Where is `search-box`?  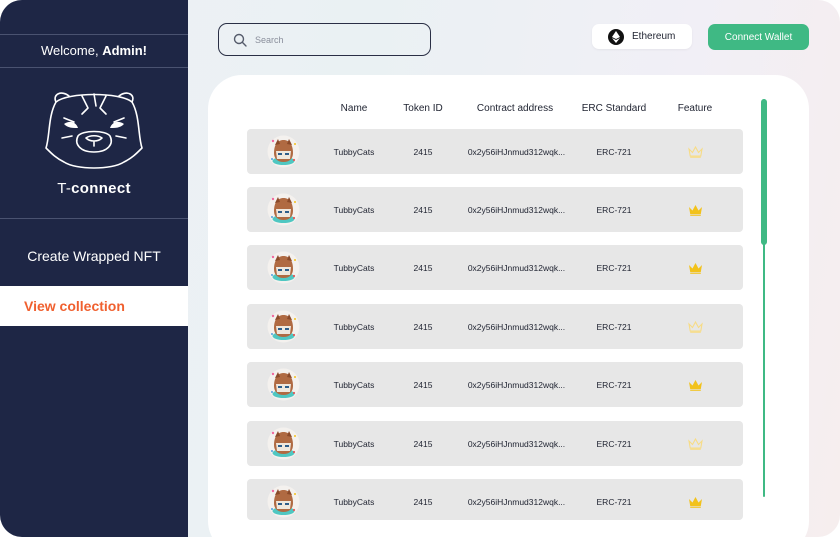 search-box is located at coordinates (324, 39).